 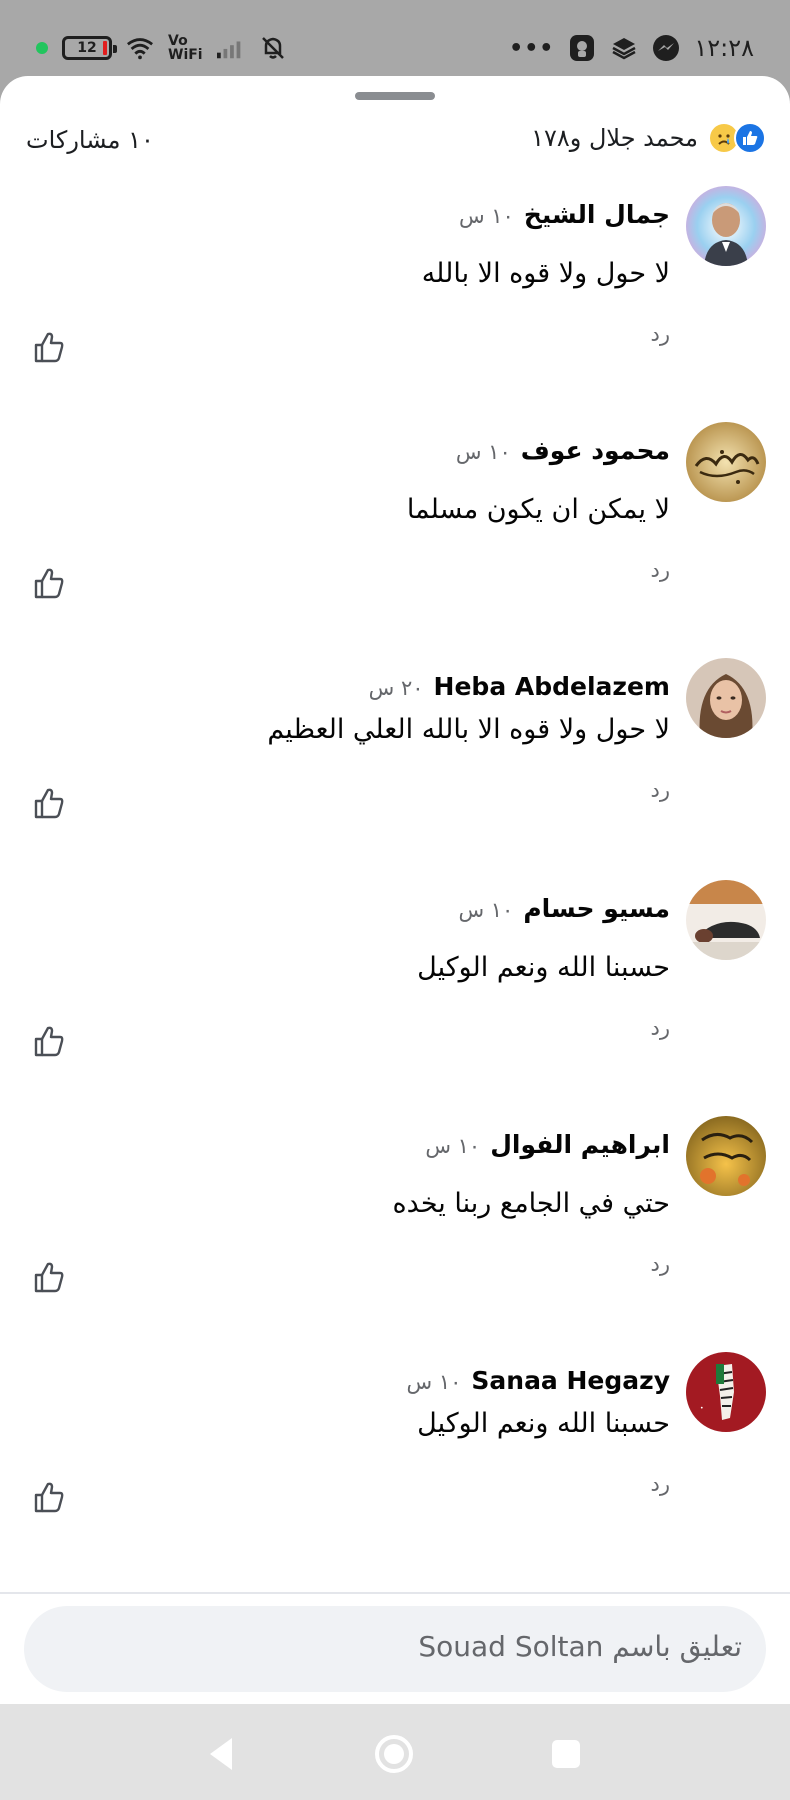 I want to click on home-button, so click(x=394, y=1754).